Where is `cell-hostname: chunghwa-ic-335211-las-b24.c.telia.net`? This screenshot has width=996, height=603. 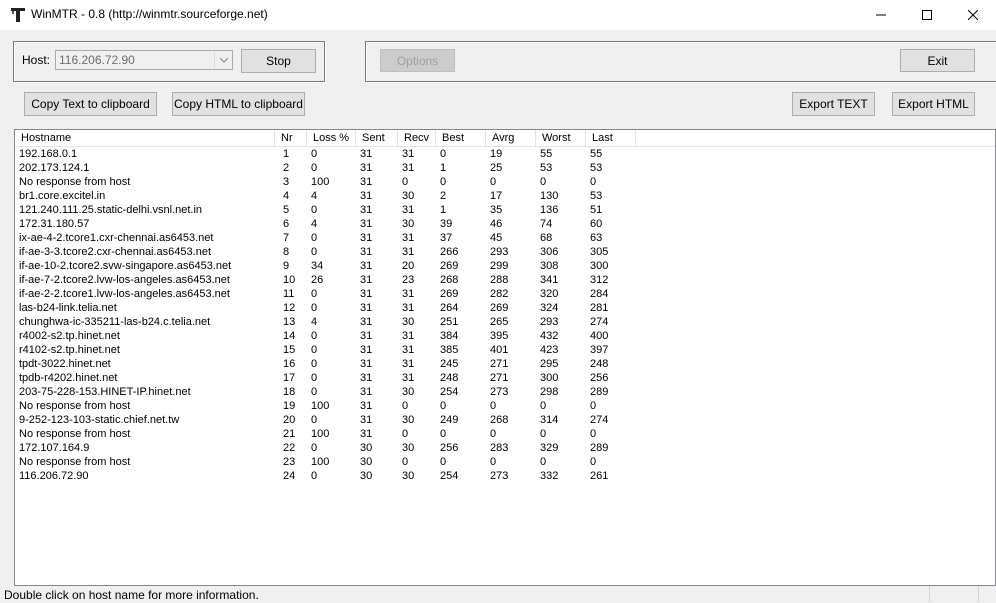 cell-hostname: chunghwa-ic-335211-las-b24.c.telia.net is located at coordinates (112, 322).